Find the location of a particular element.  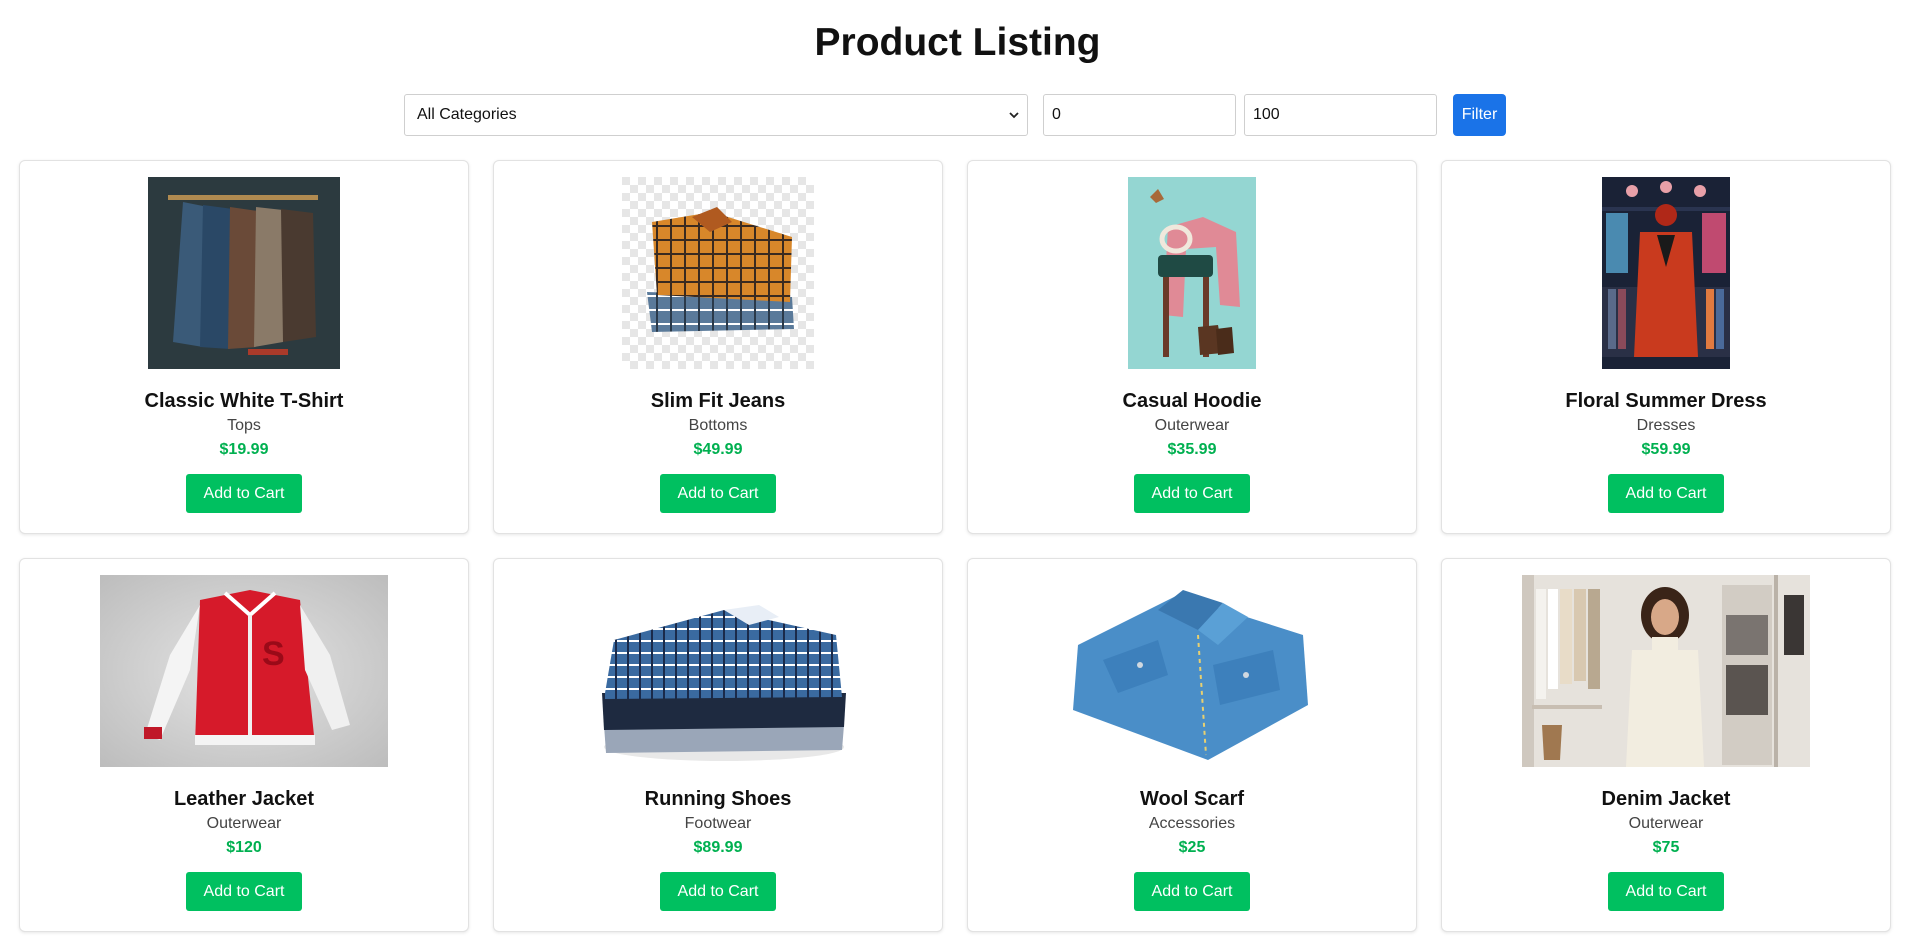

product-price: $75 is located at coordinates (1666, 847).